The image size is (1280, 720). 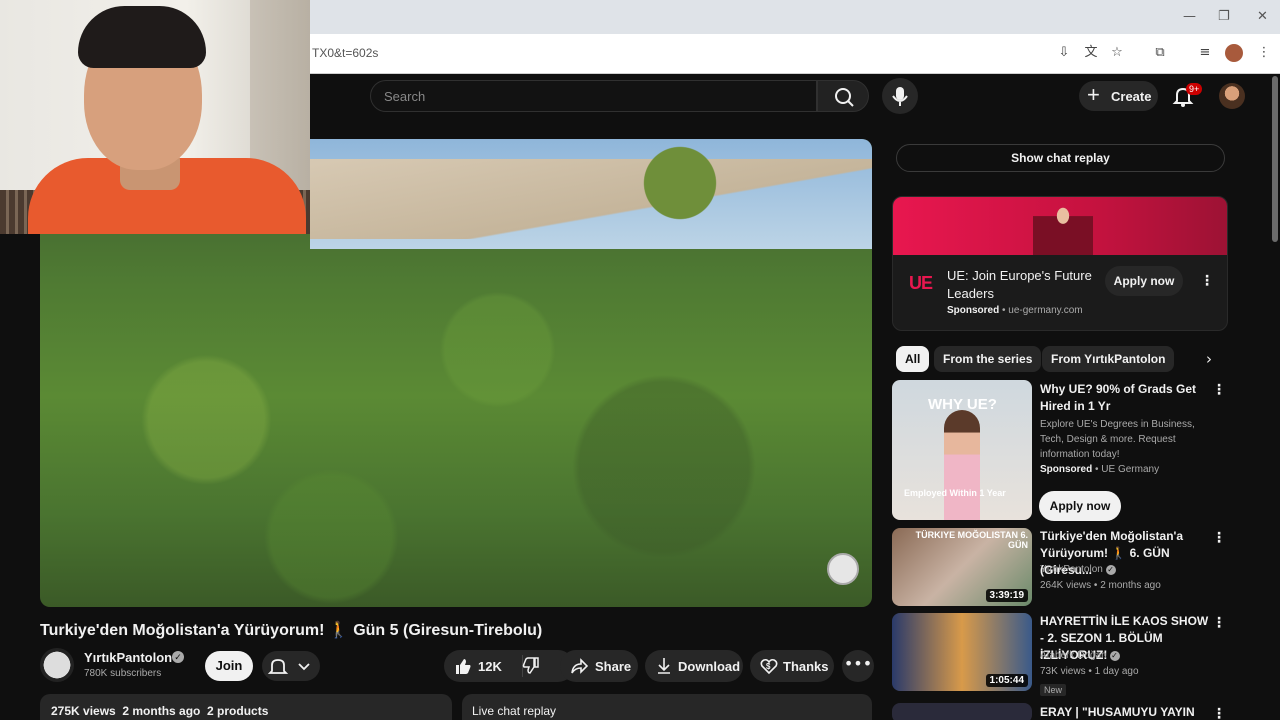 What do you see at coordinates (1209, 359) in the screenshot?
I see `chevron-right-icon: ›` at bounding box center [1209, 359].